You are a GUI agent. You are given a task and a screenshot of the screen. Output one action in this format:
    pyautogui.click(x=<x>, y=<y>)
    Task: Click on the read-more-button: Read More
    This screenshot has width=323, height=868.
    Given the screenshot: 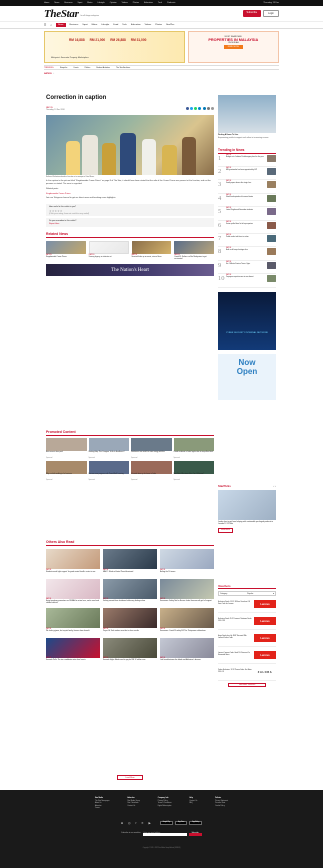 What is the action you would take?
    pyautogui.click(x=225, y=530)
    